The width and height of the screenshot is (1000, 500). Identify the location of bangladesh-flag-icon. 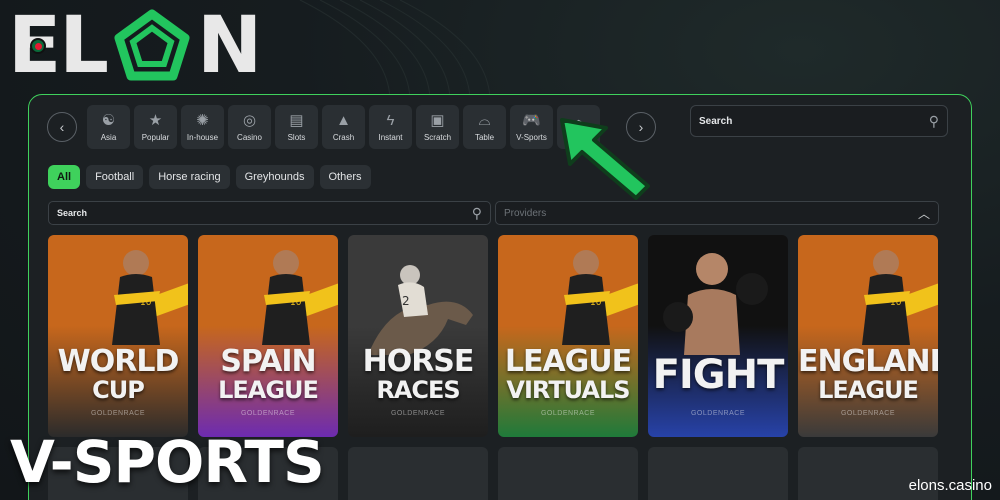
(38, 46).